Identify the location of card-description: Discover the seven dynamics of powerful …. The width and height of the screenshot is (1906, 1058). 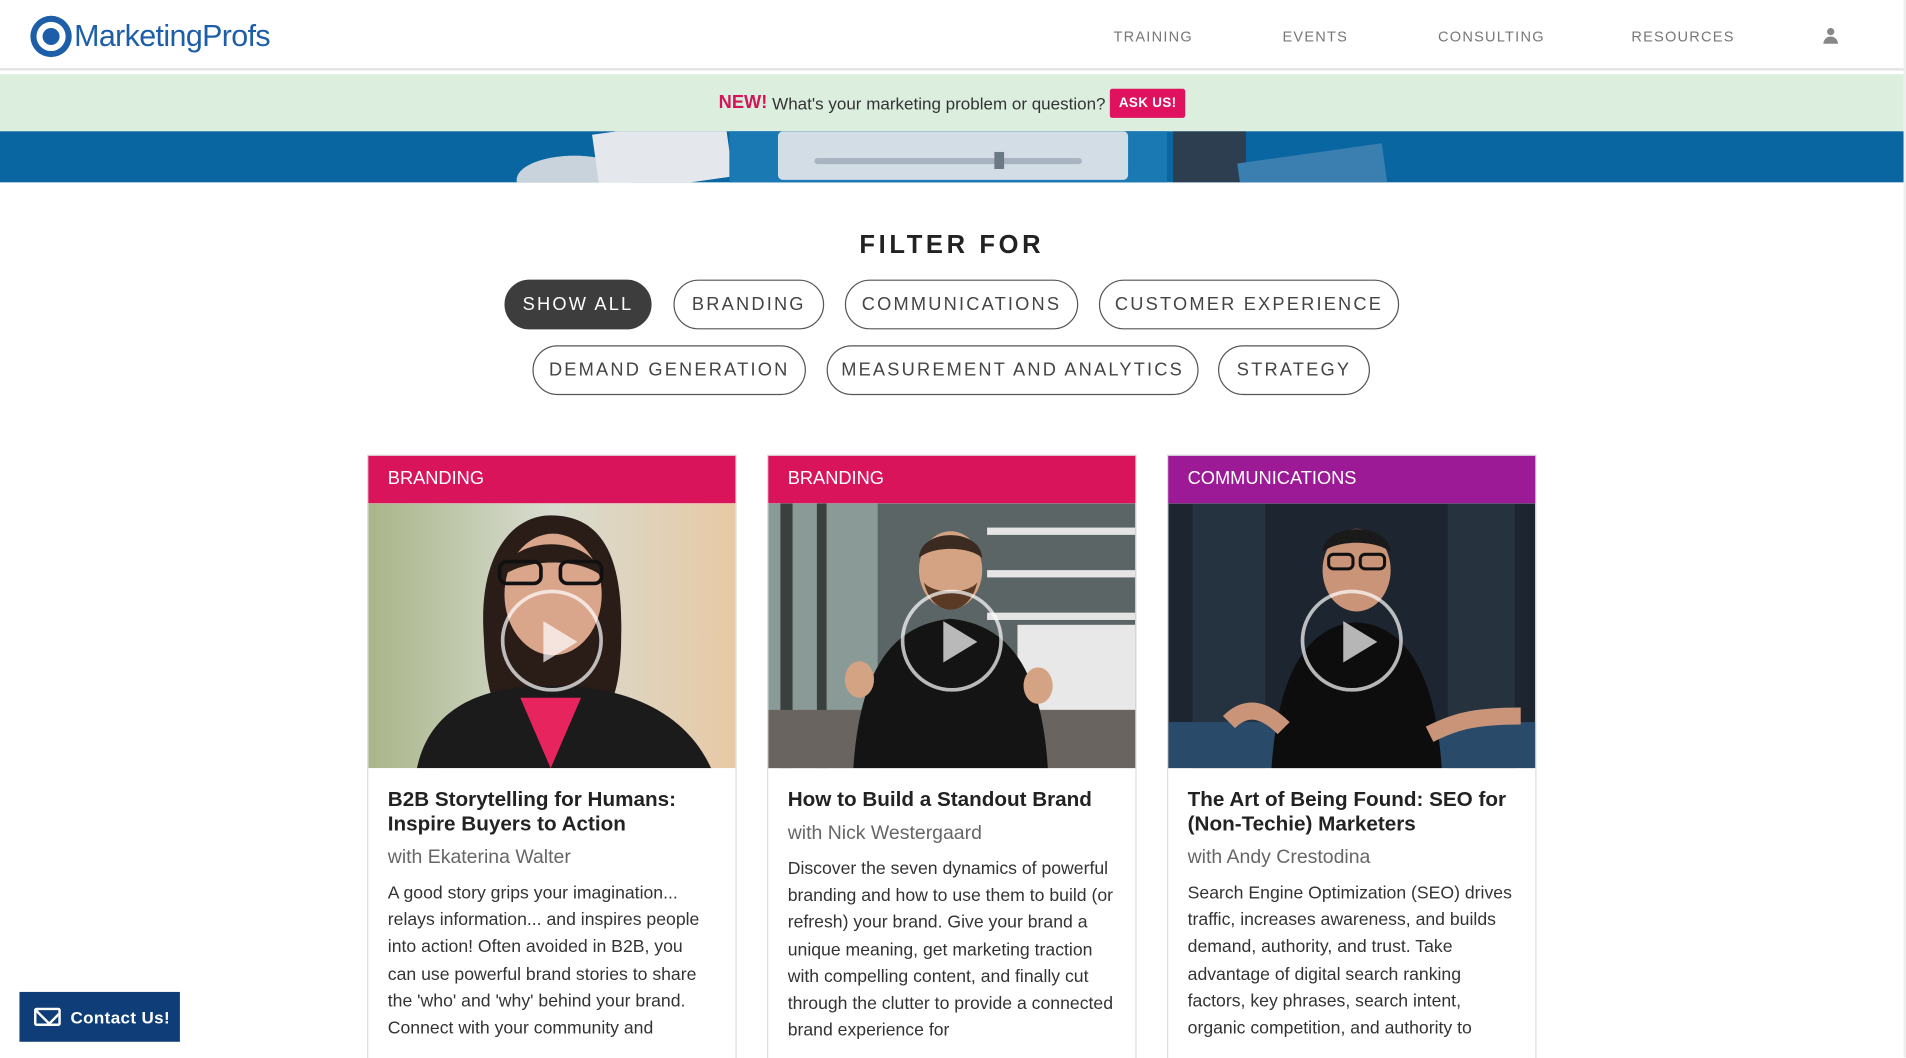
(950, 950).